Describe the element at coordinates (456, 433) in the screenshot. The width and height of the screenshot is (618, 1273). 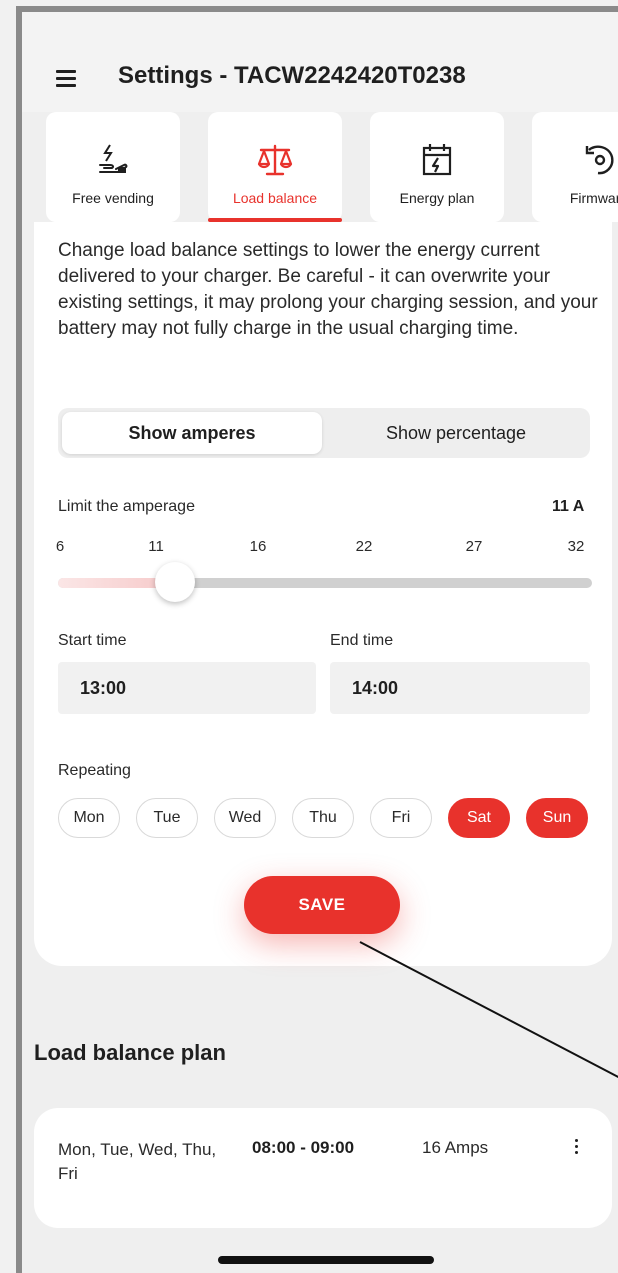
I see `show-percentage-option: Show percentage` at that location.